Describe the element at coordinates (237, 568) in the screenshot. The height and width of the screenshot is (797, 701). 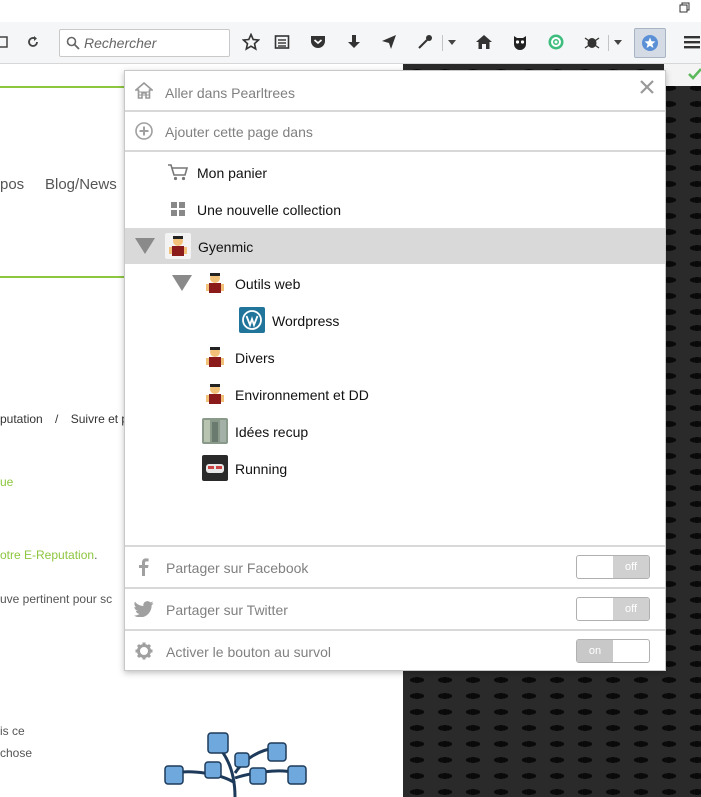
I see `share-facebook-label: Partager sur Facebook` at that location.